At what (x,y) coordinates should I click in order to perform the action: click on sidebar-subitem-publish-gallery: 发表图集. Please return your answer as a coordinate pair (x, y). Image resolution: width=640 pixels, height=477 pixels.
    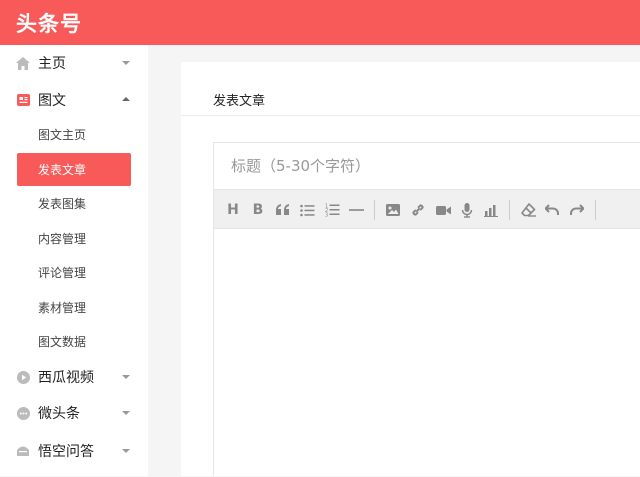
    Looking at the image, I should click on (74, 203).